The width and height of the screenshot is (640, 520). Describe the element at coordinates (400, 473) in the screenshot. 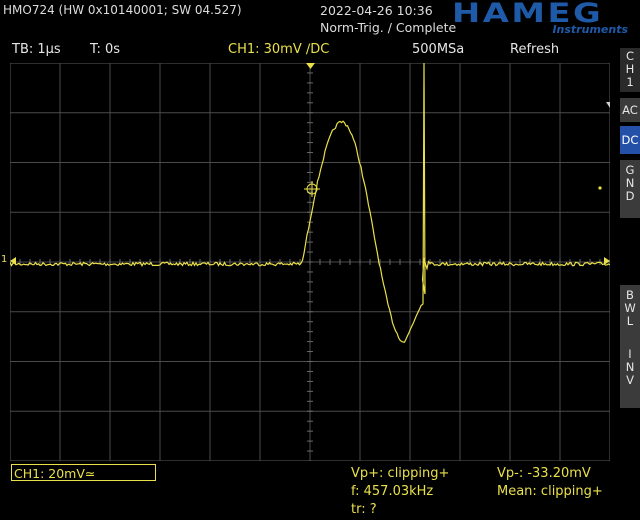

I see `vp-plus-measurement: Vp+: clipping+` at that location.